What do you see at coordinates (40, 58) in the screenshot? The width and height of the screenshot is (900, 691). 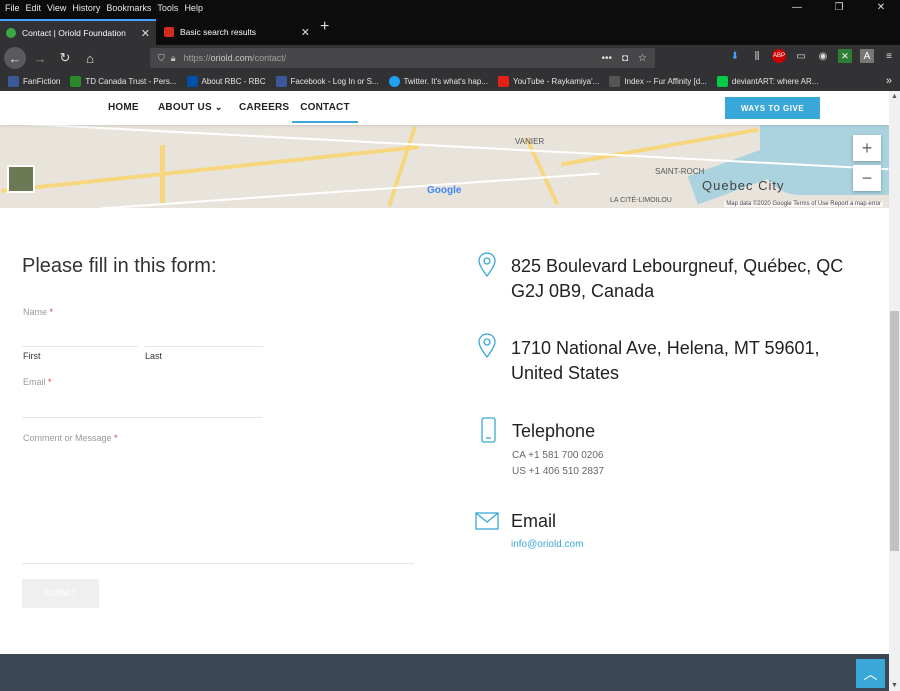 I see `forward-icon: →` at bounding box center [40, 58].